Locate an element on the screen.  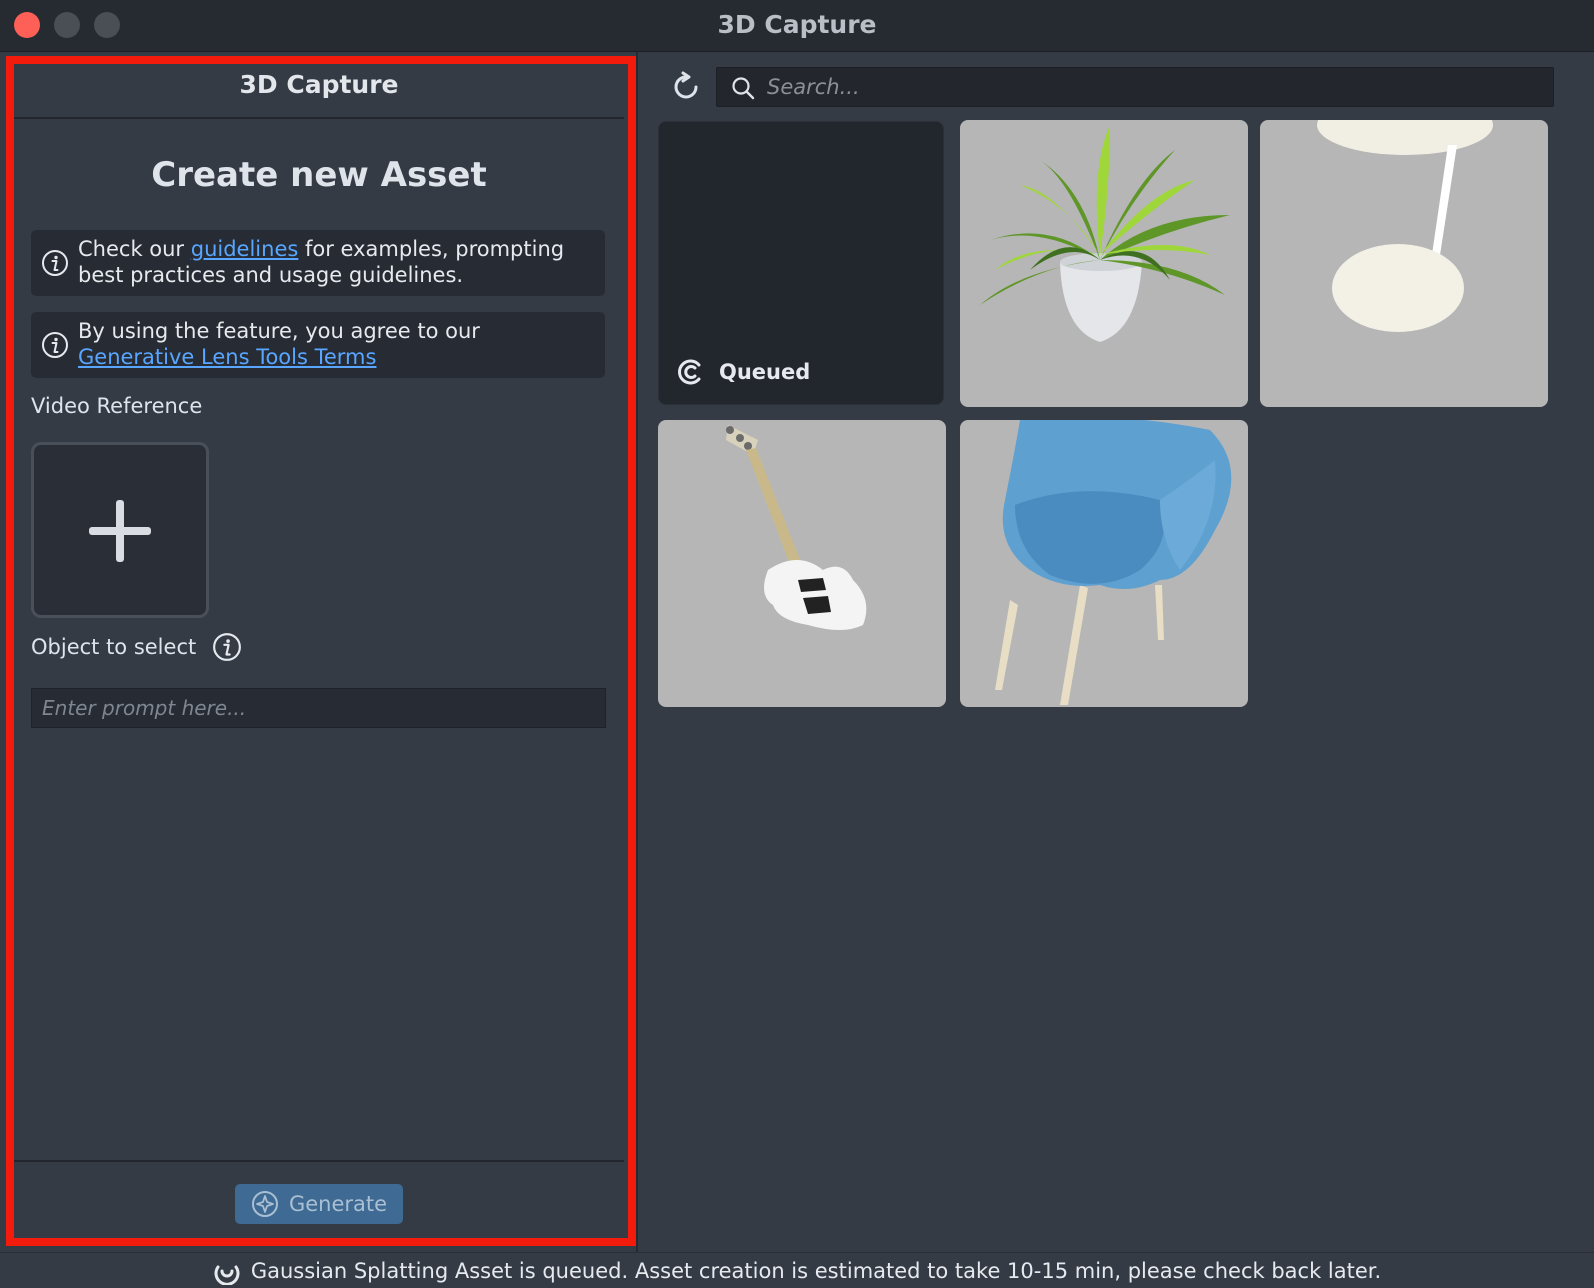
search-box is located at coordinates (1135, 87).